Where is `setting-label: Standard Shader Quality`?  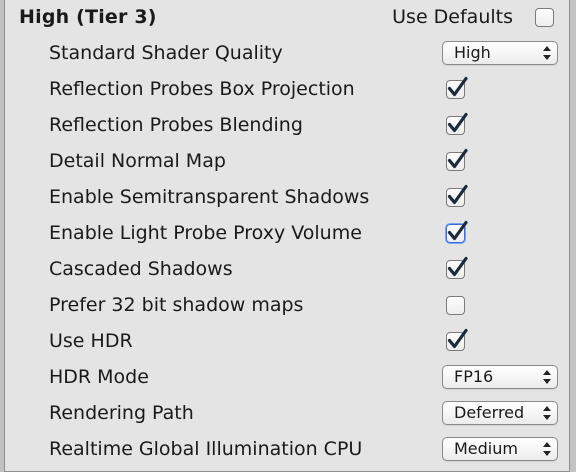
setting-label: Standard Shader Quality is located at coordinates (166, 53).